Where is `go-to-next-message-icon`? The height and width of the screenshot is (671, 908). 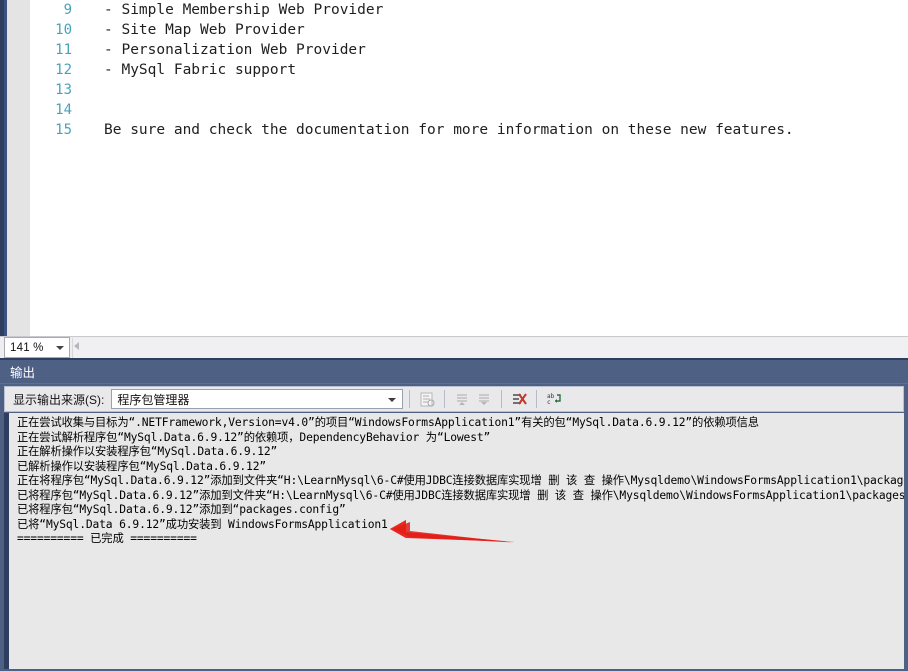 go-to-next-message-icon is located at coordinates (484, 399).